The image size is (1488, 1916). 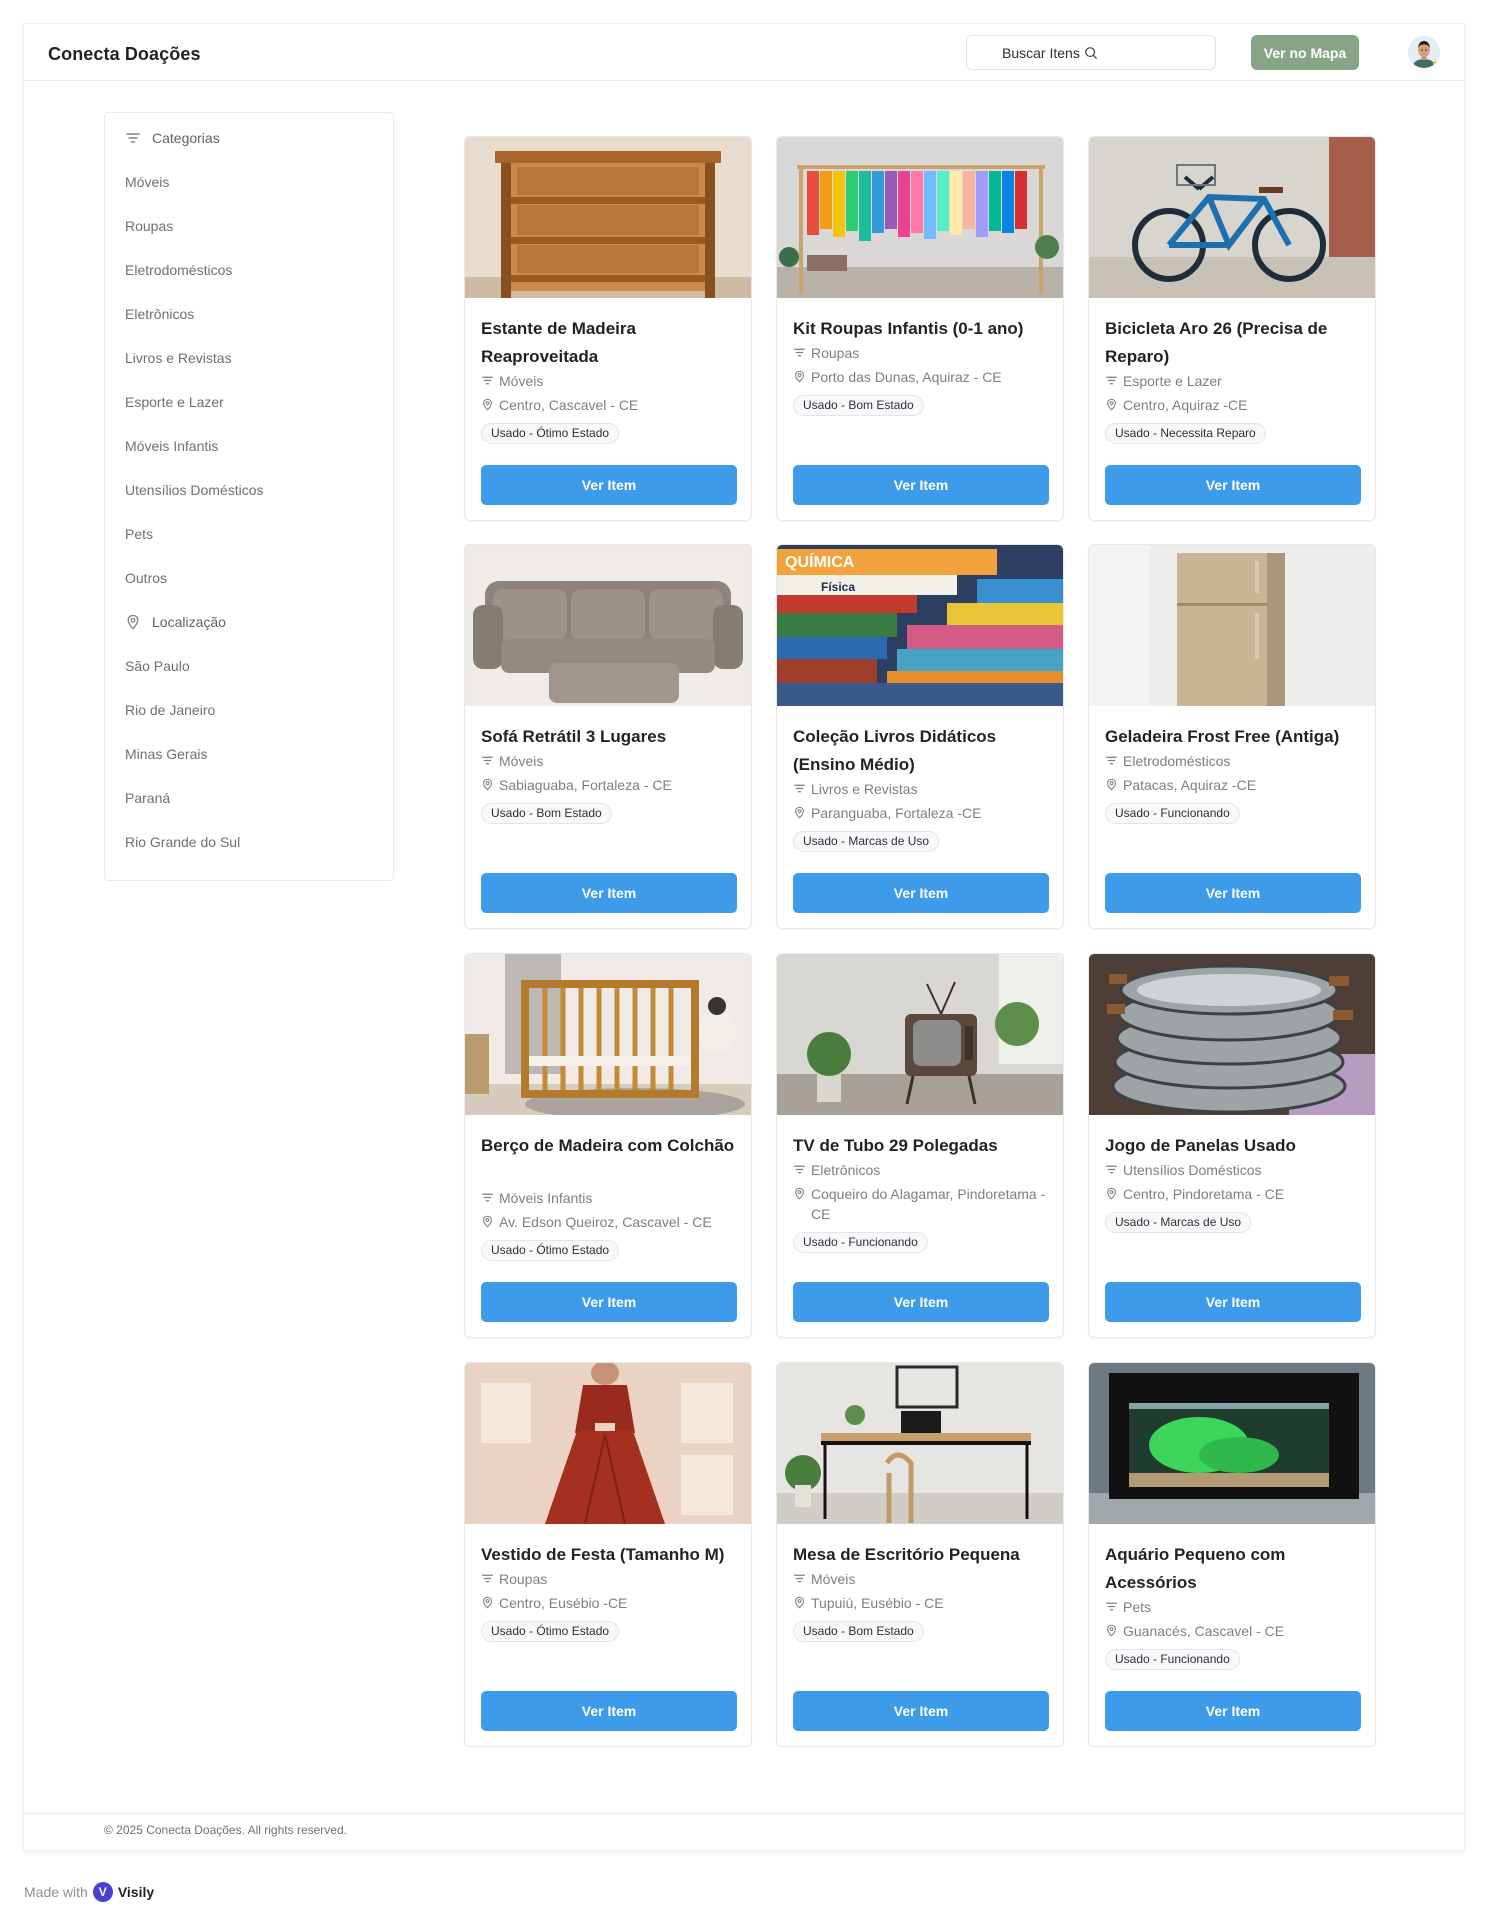 What do you see at coordinates (1177, 761) in the screenshot?
I see `item-category-label: Eletrodomésticos` at bounding box center [1177, 761].